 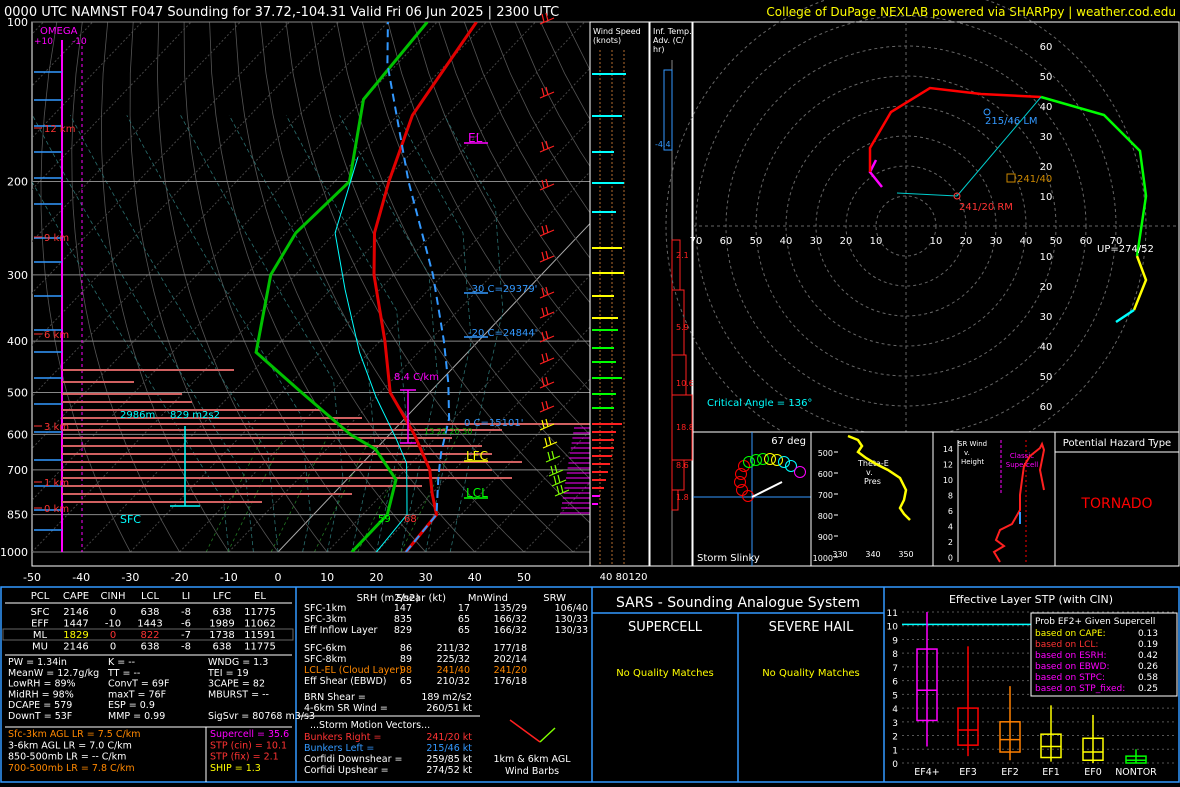 I want to click on stp-ytick: 5, so click(x=895, y=696).